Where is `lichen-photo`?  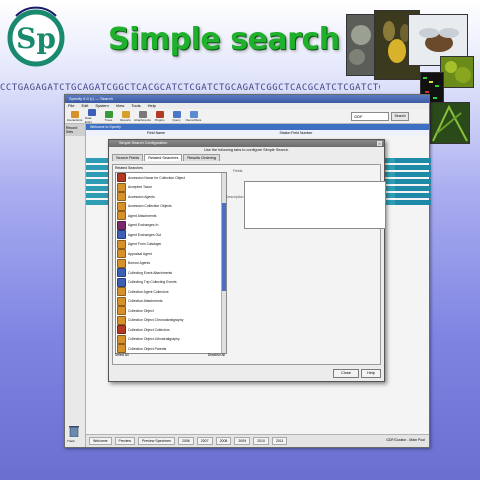 lichen-photo is located at coordinates (361, 45).